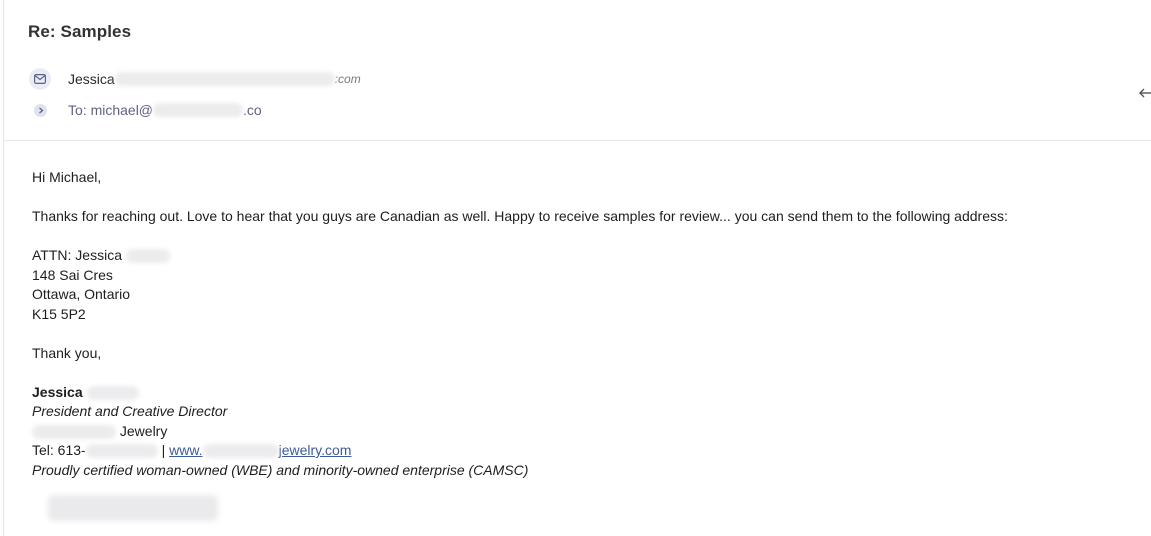  Describe the element at coordinates (112, 392) in the screenshot. I see `redacted-signature-surname` at that location.